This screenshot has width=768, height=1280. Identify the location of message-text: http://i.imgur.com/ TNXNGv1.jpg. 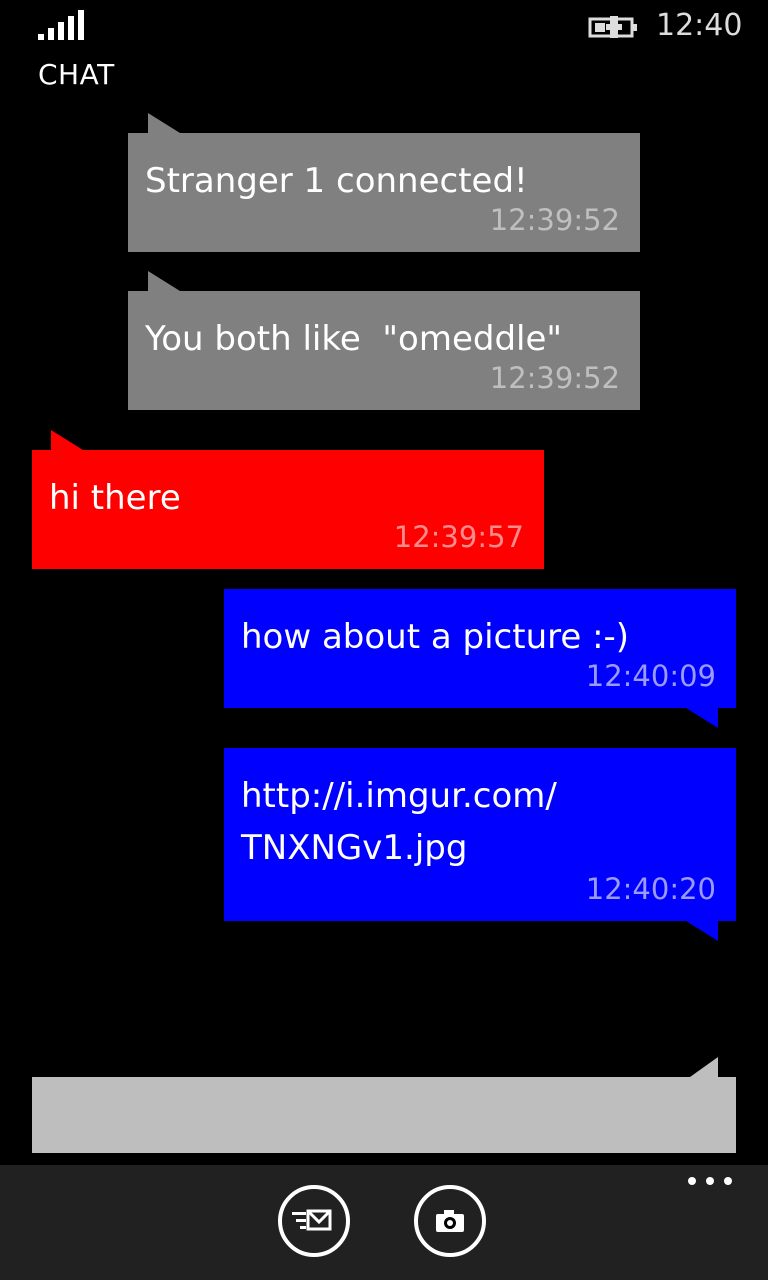
(399, 822).